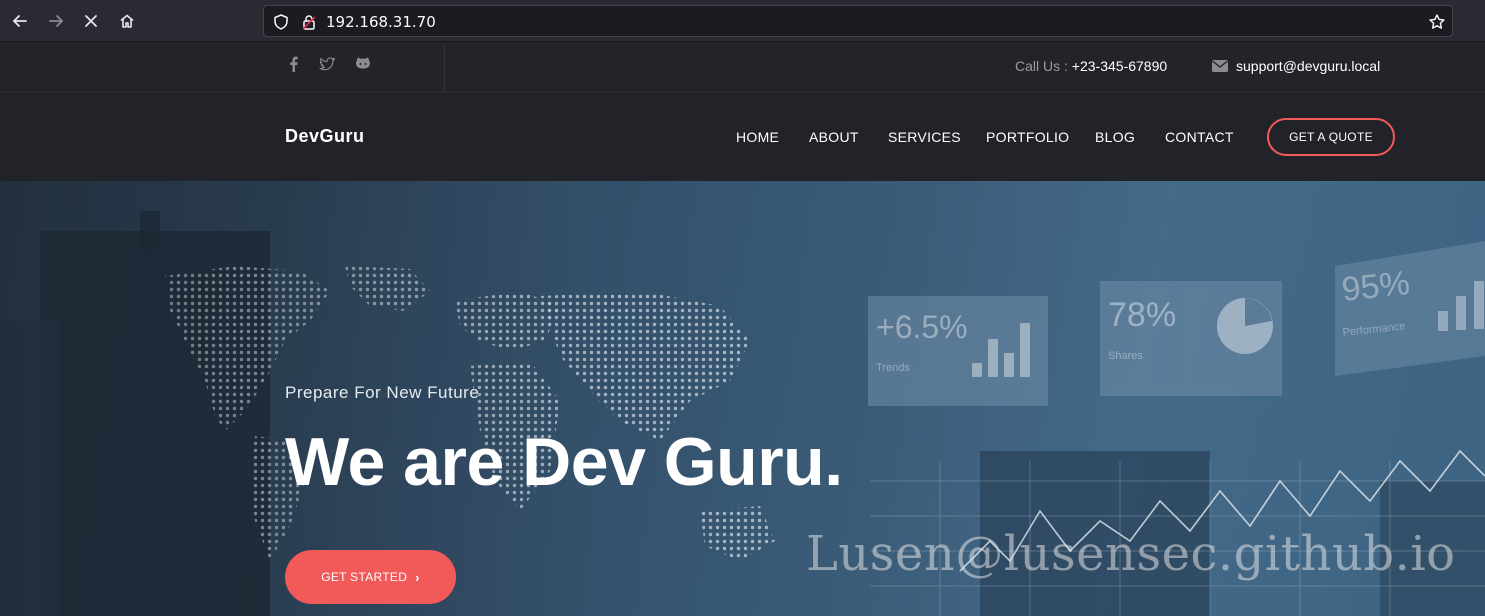  I want to click on forward-arrow-icon, so click(56, 21).